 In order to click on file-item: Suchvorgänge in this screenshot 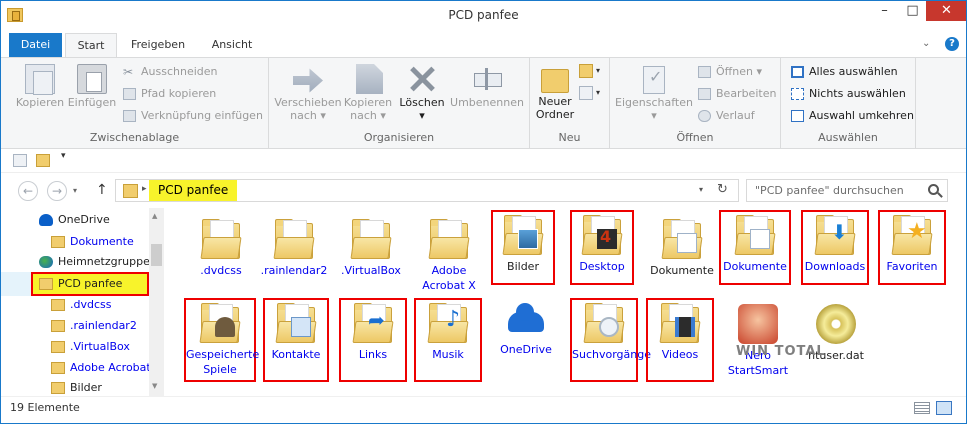, I will do `click(610, 340)`.